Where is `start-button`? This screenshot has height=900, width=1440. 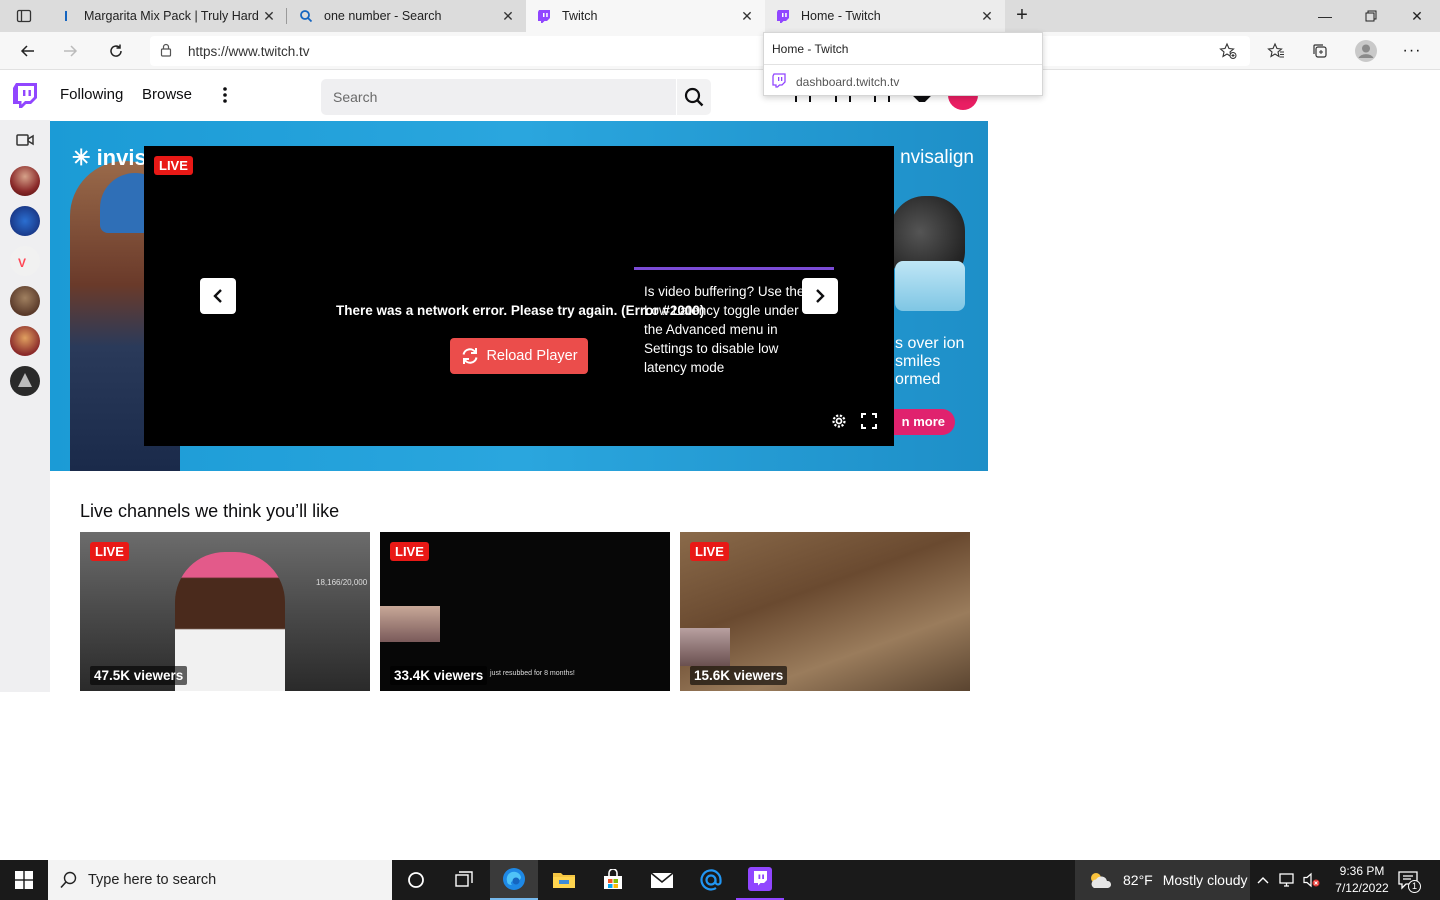
start-button is located at coordinates (24, 880).